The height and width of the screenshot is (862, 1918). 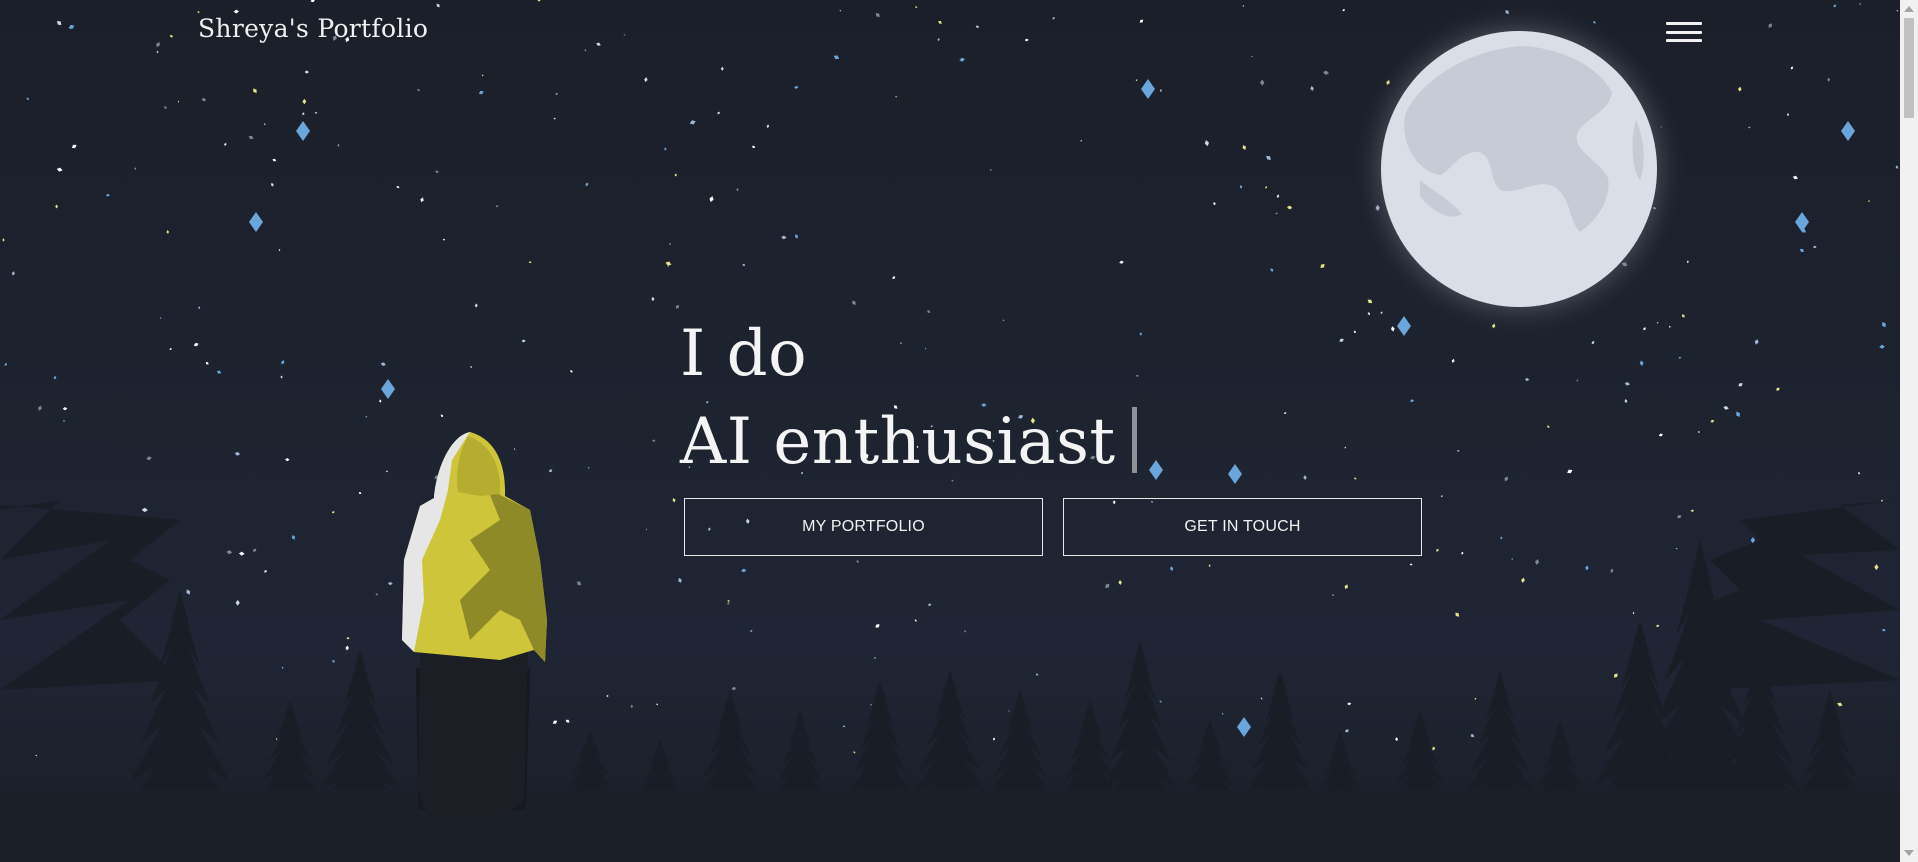 I want to click on page-scrollbar, so click(x=1909, y=431).